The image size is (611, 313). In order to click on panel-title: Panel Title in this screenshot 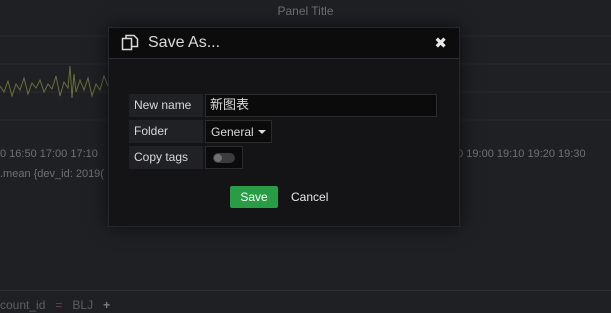, I will do `click(305, 11)`.